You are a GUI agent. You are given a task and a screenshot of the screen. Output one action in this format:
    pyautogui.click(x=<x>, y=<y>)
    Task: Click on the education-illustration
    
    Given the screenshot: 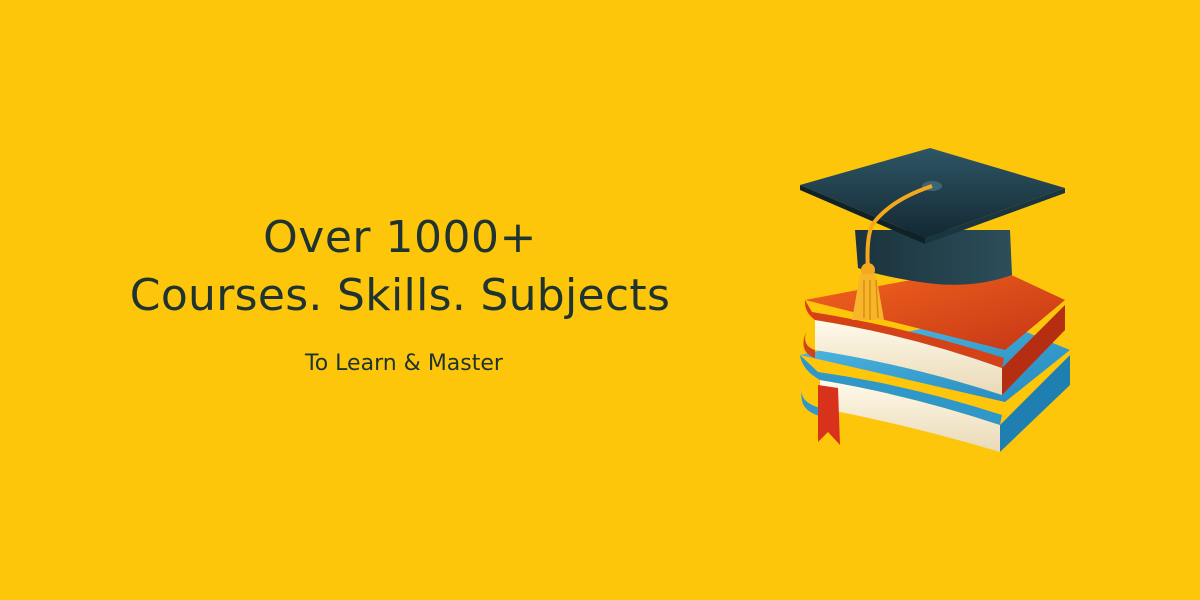 What is the action you would take?
    pyautogui.click(x=935, y=300)
    